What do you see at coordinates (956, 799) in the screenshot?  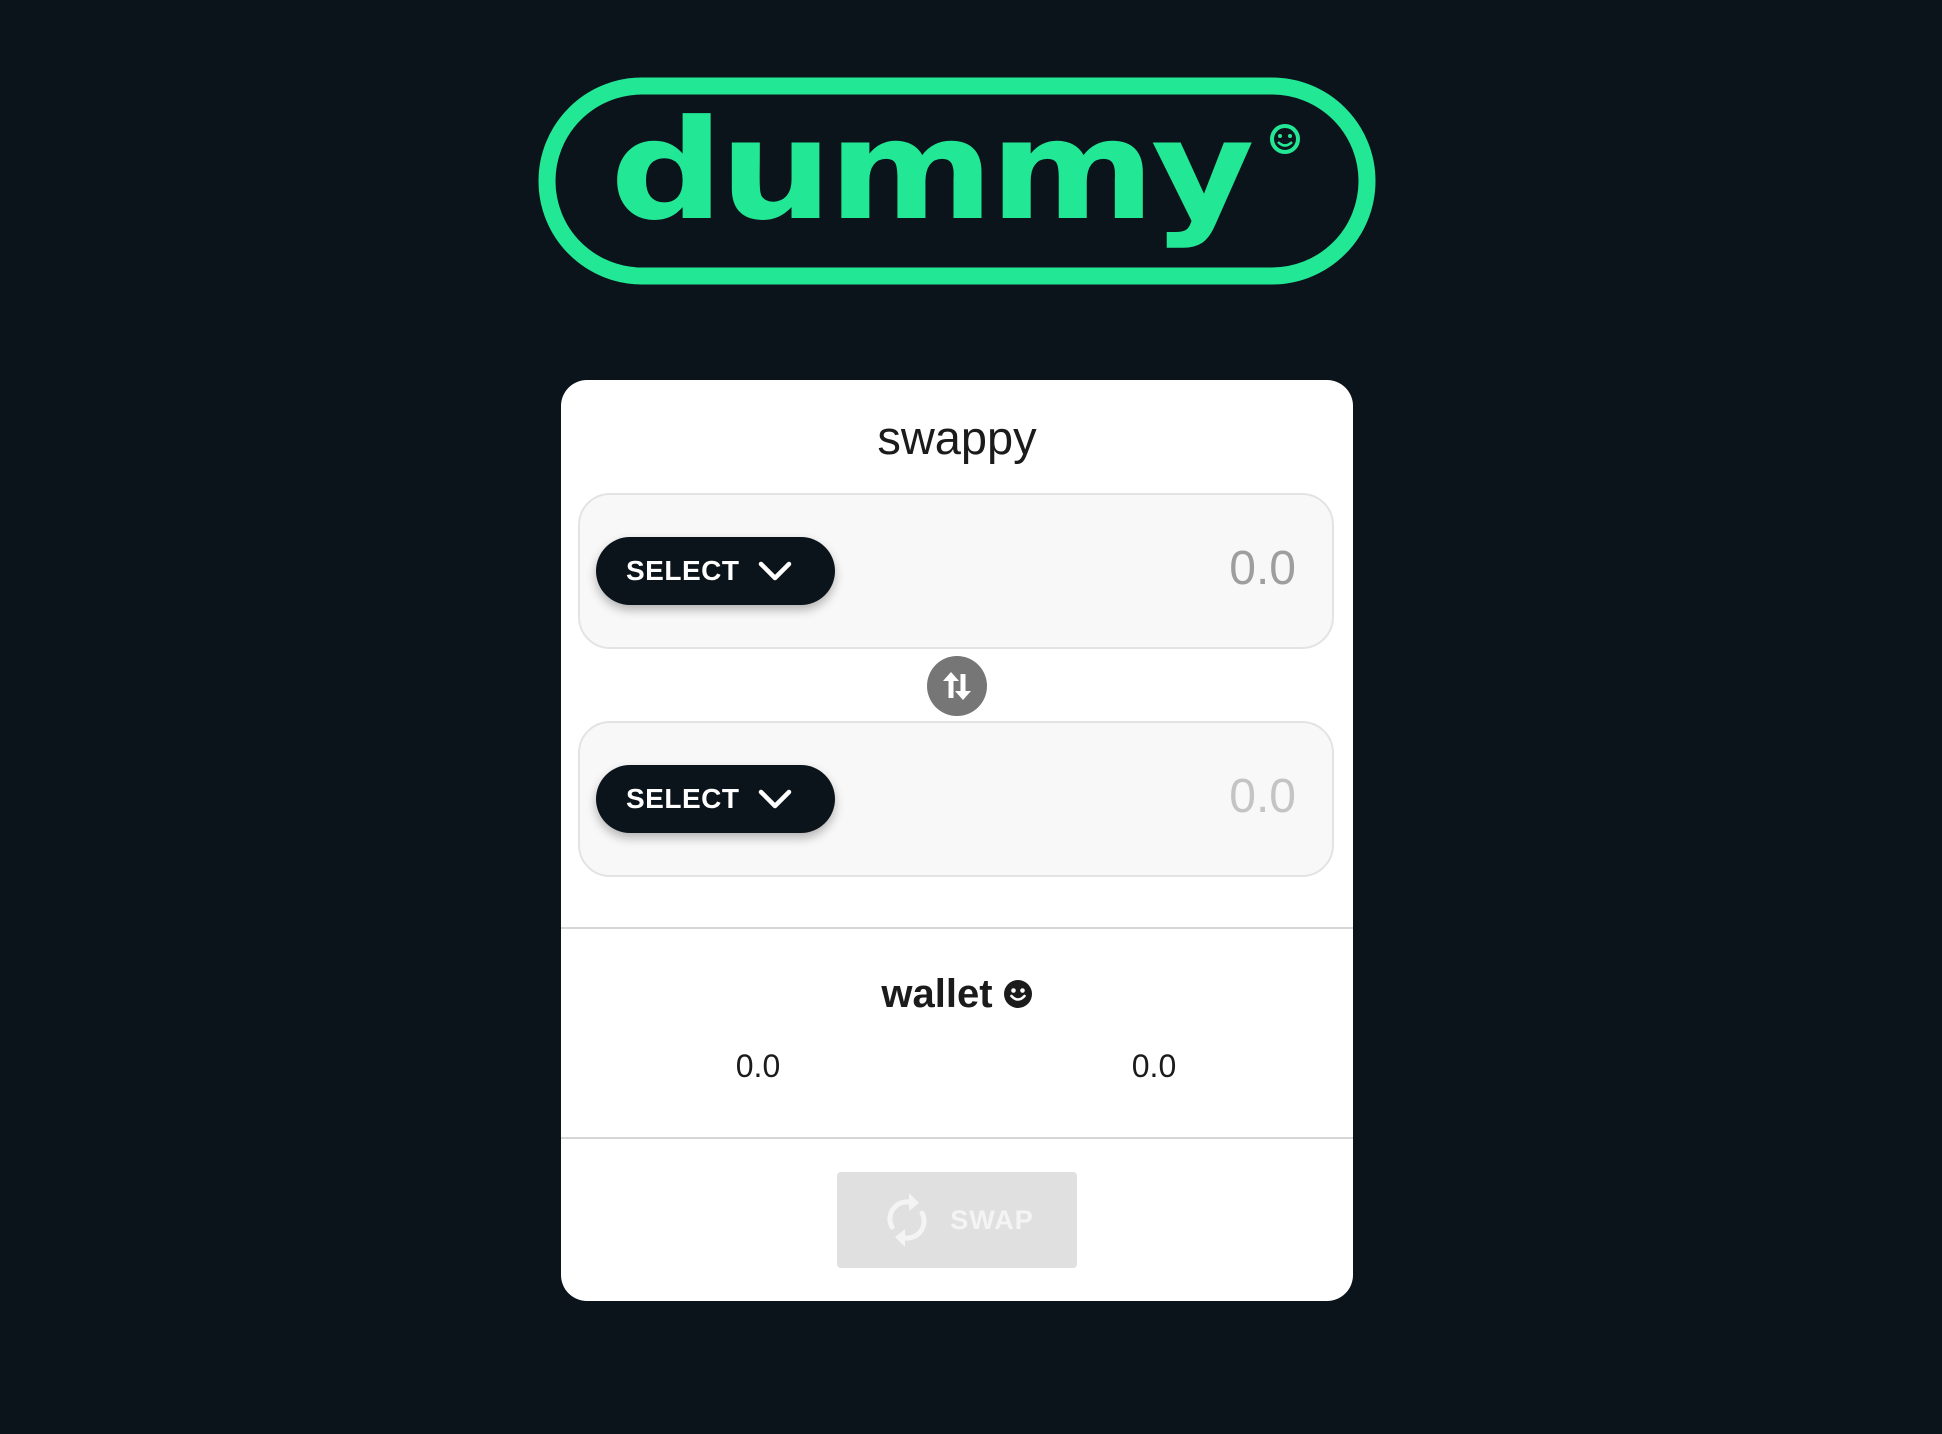 I see `to-token-panel: SELECT` at bounding box center [956, 799].